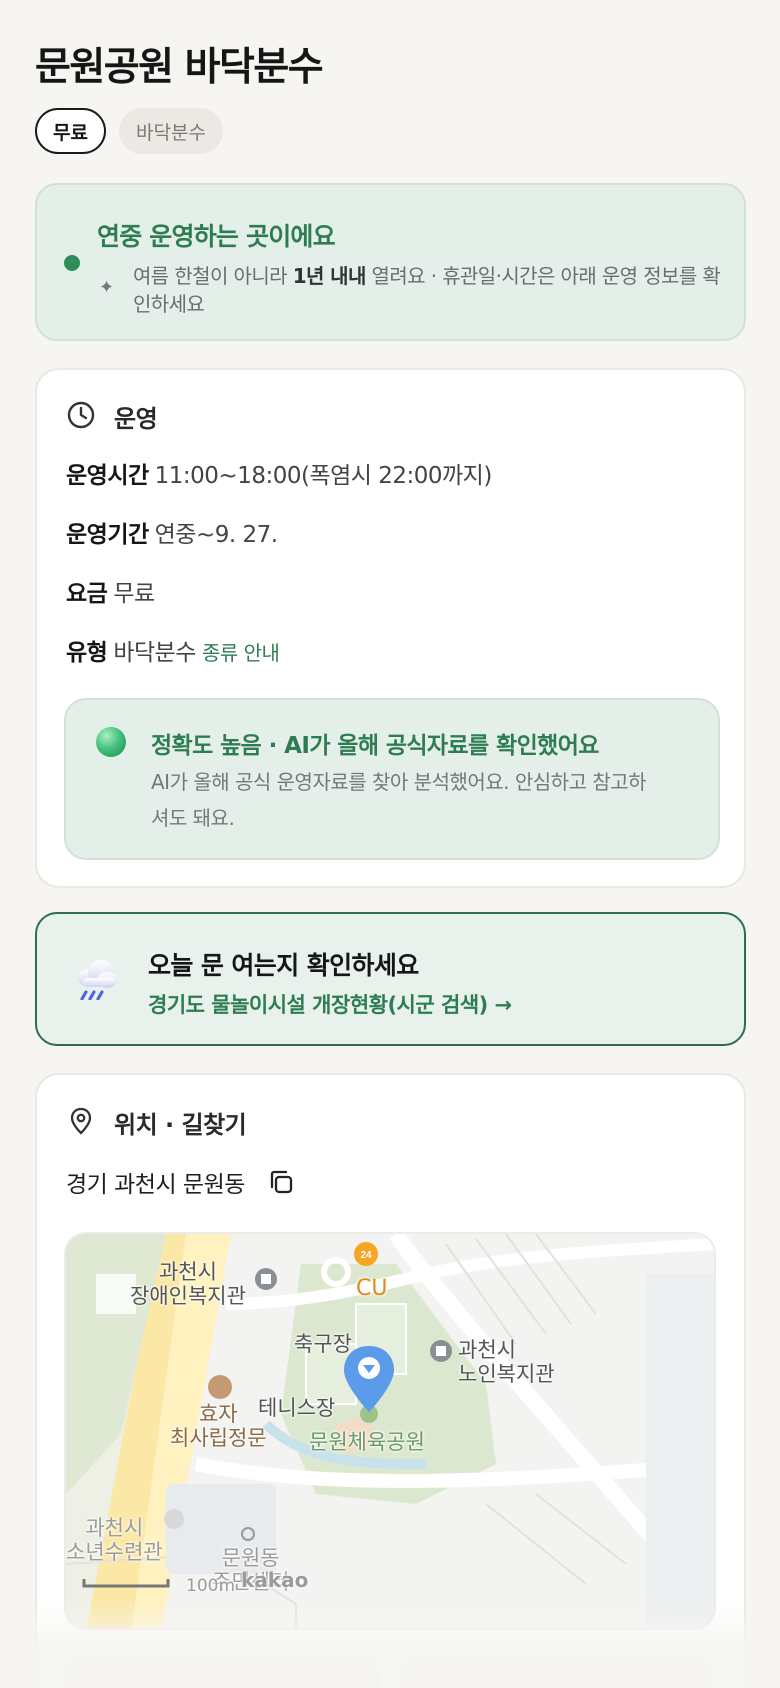 The height and width of the screenshot is (1688, 780). Describe the element at coordinates (506, 1362) in the screenshot. I see `map-label-senior-center: 과천시 노인복지관` at that location.